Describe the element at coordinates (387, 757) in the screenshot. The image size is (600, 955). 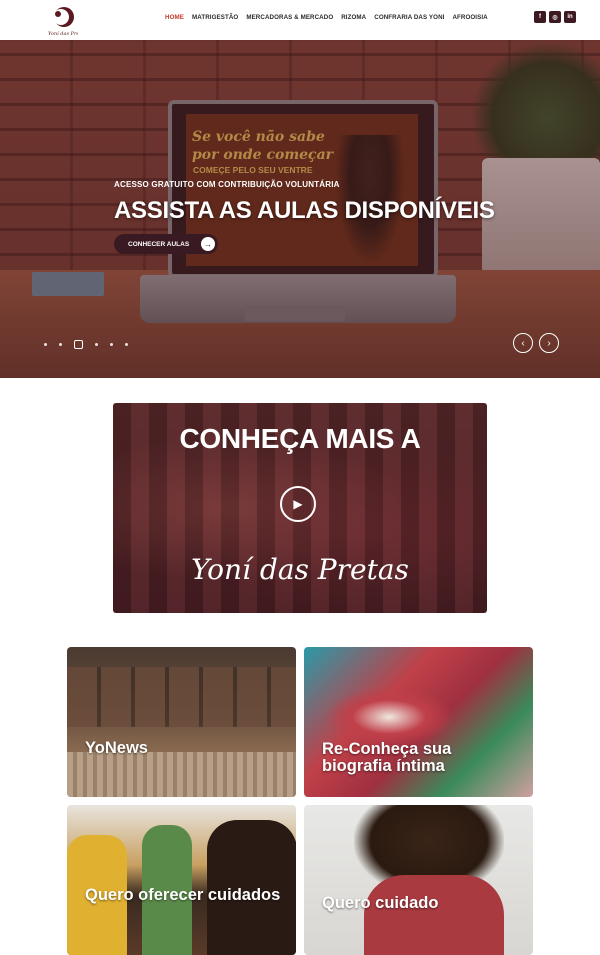
I see `card-title: Re-Conheça sua biografia íntima` at that location.